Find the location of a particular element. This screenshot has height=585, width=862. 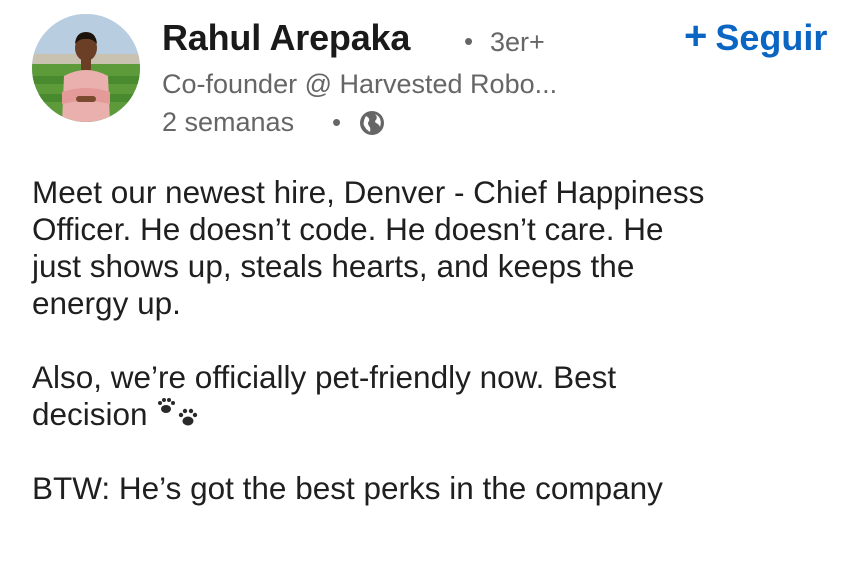

avatar is located at coordinates (86, 68).